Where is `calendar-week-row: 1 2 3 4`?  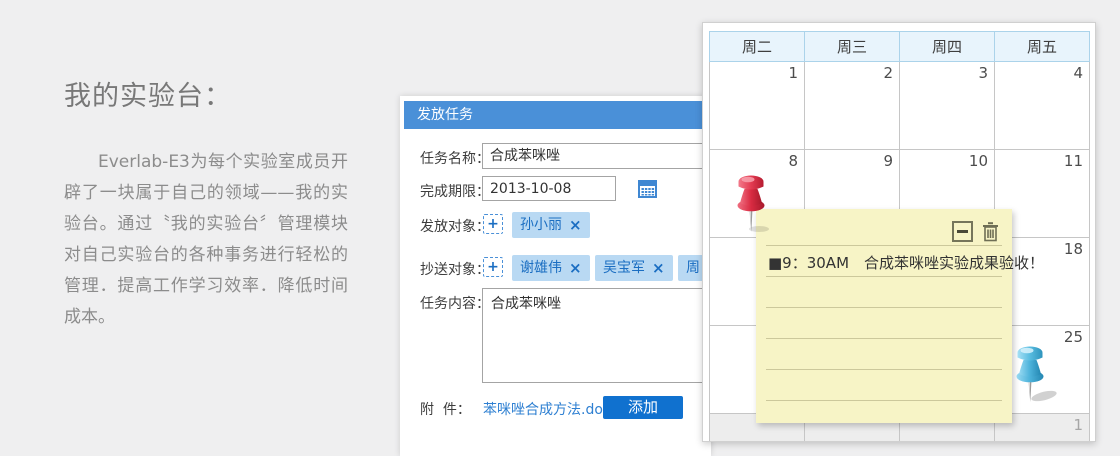
calendar-week-row: 1 2 3 4 is located at coordinates (899, 105).